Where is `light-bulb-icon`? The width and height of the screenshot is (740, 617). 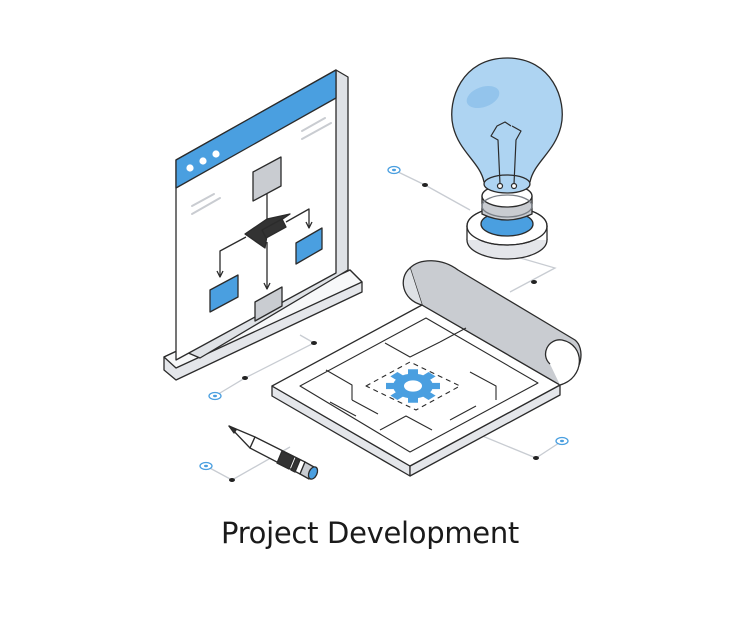 light-bulb-icon is located at coordinates (507, 158).